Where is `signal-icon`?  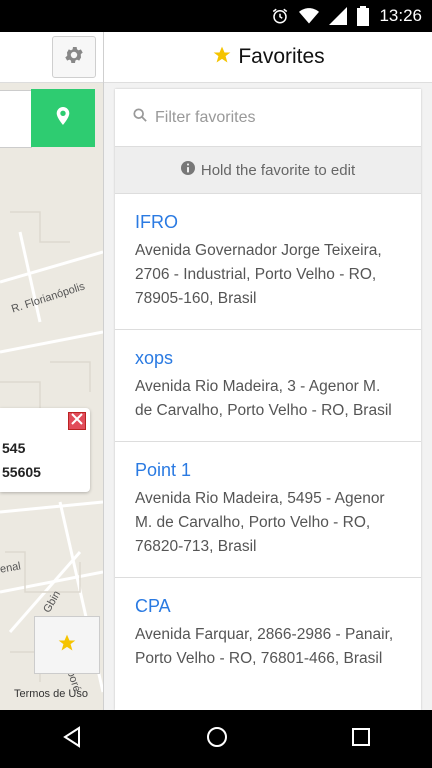 signal-icon is located at coordinates (338, 16).